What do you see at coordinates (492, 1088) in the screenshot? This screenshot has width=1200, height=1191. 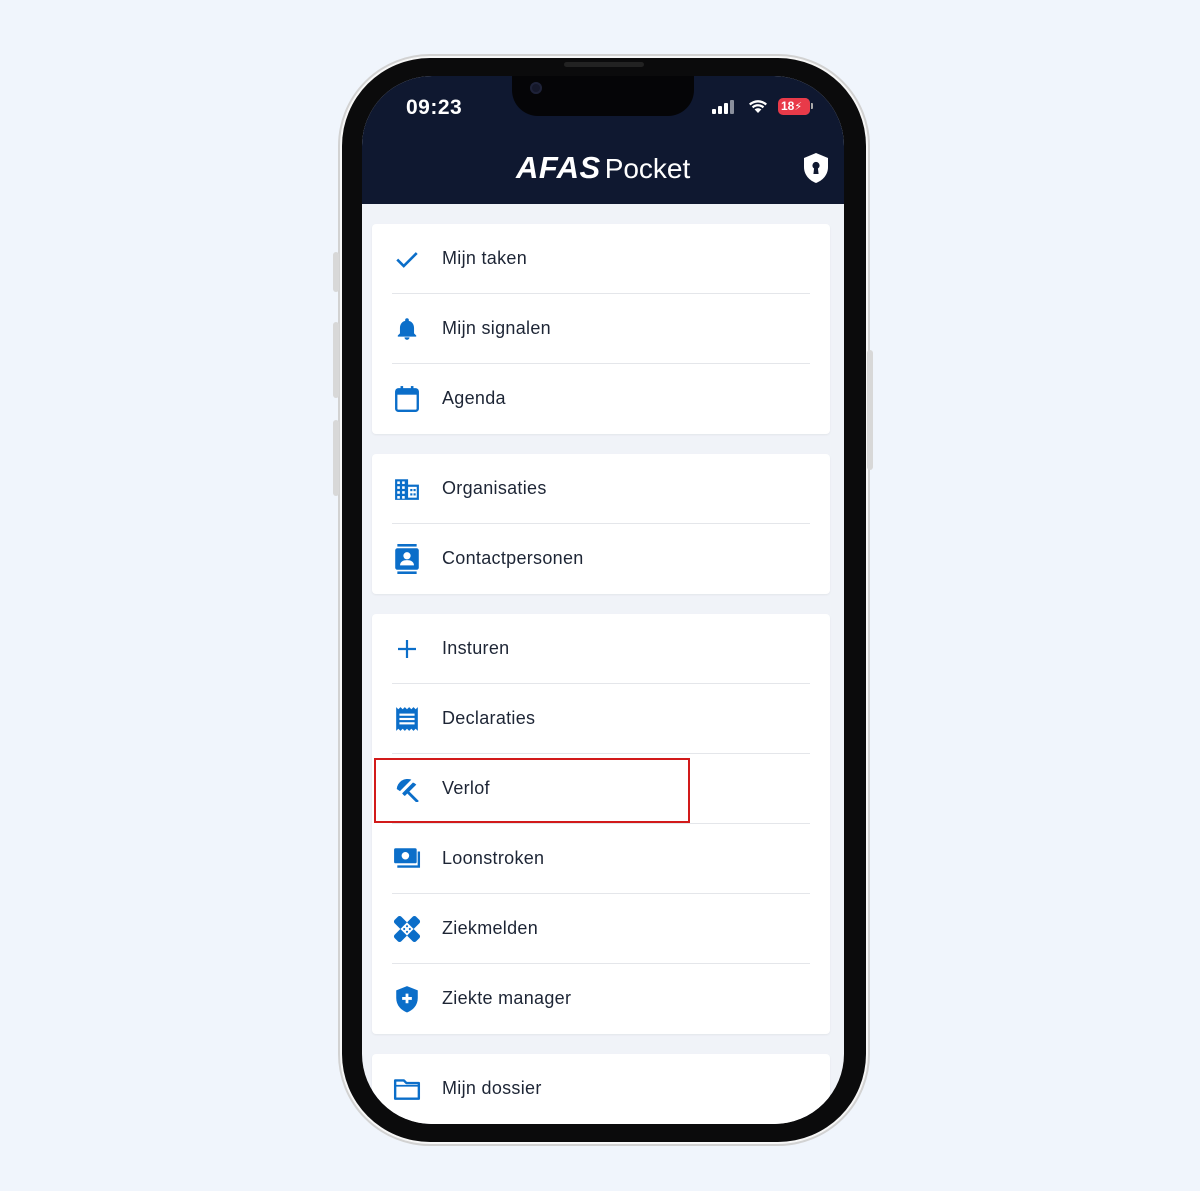 I see `menu-item-label: Mijn dossier` at bounding box center [492, 1088].